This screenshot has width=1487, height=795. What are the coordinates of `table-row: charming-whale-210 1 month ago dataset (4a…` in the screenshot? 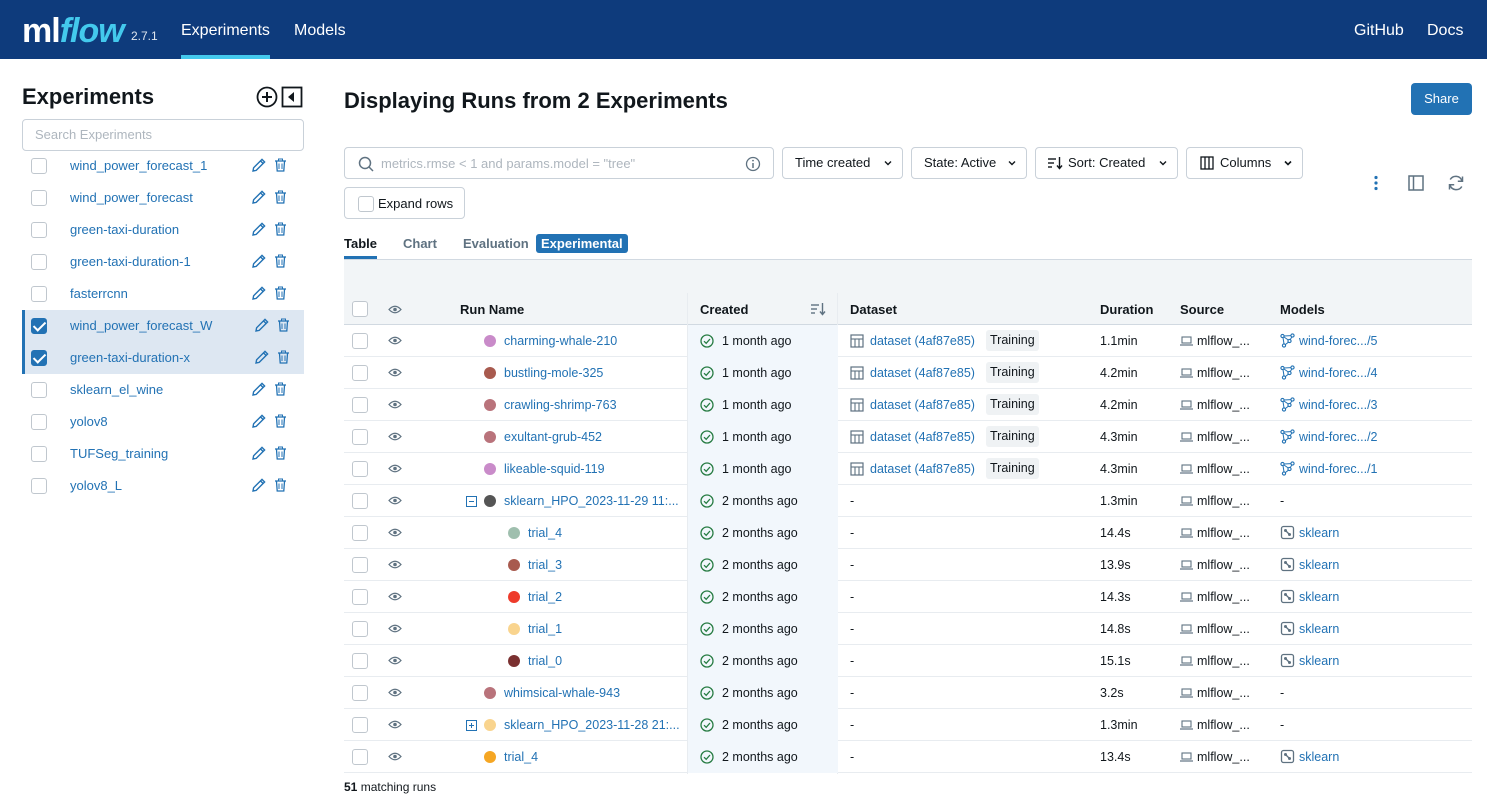 It's located at (908, 341).